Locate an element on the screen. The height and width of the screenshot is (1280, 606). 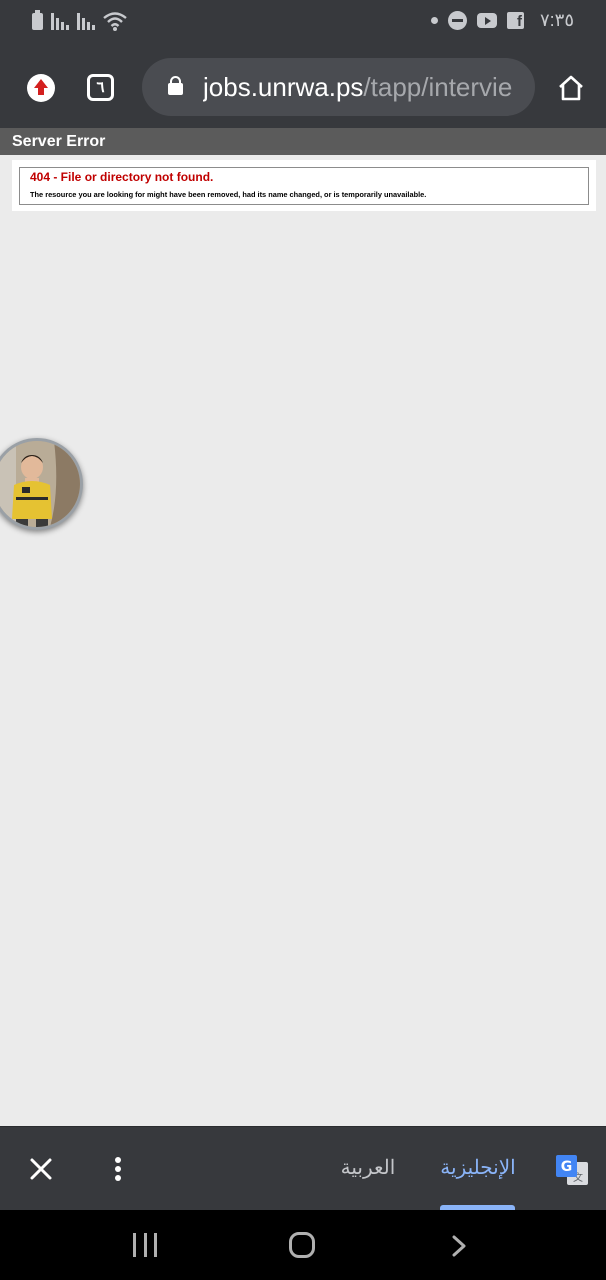
page-header: Server Error is located at coordinates (303, 141).